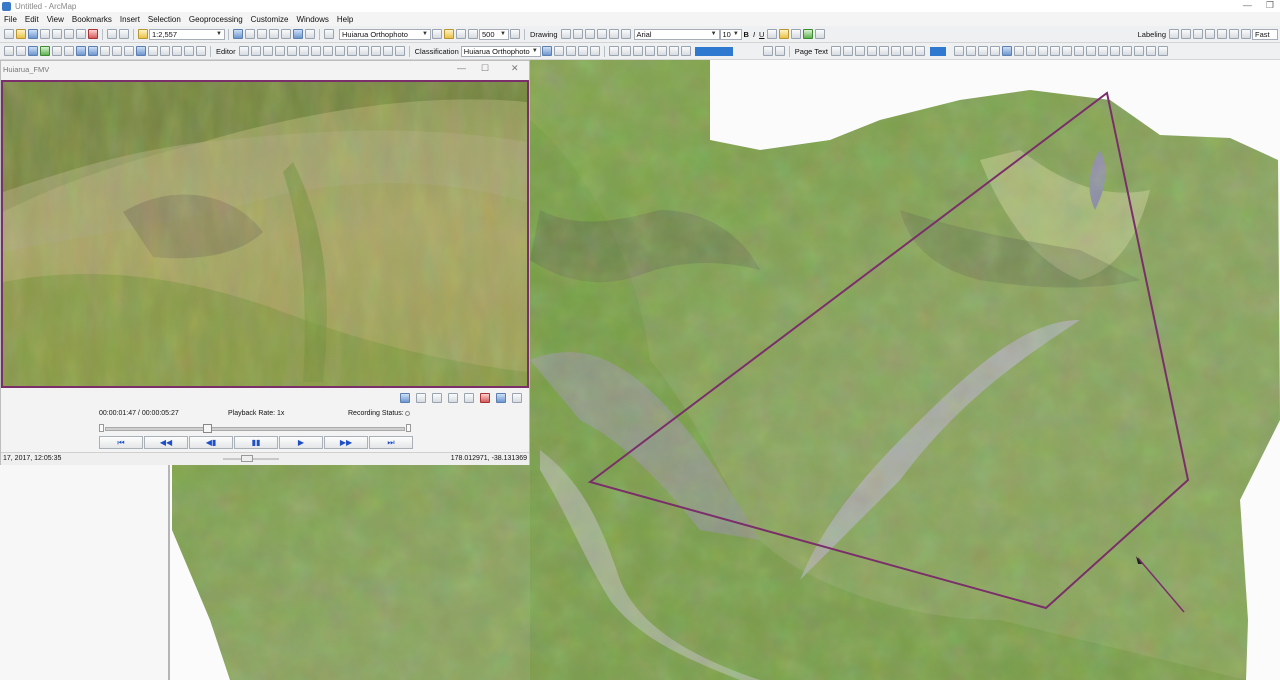  I want to click on edit-tool-icon, so click(243, 51).